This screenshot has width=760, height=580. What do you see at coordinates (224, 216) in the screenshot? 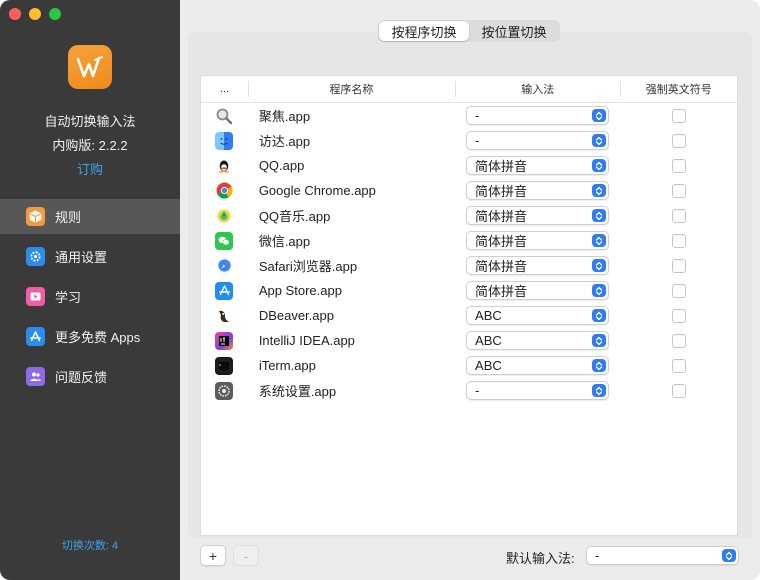
I see `qq-music-icon` at bounding box center [224, 216].